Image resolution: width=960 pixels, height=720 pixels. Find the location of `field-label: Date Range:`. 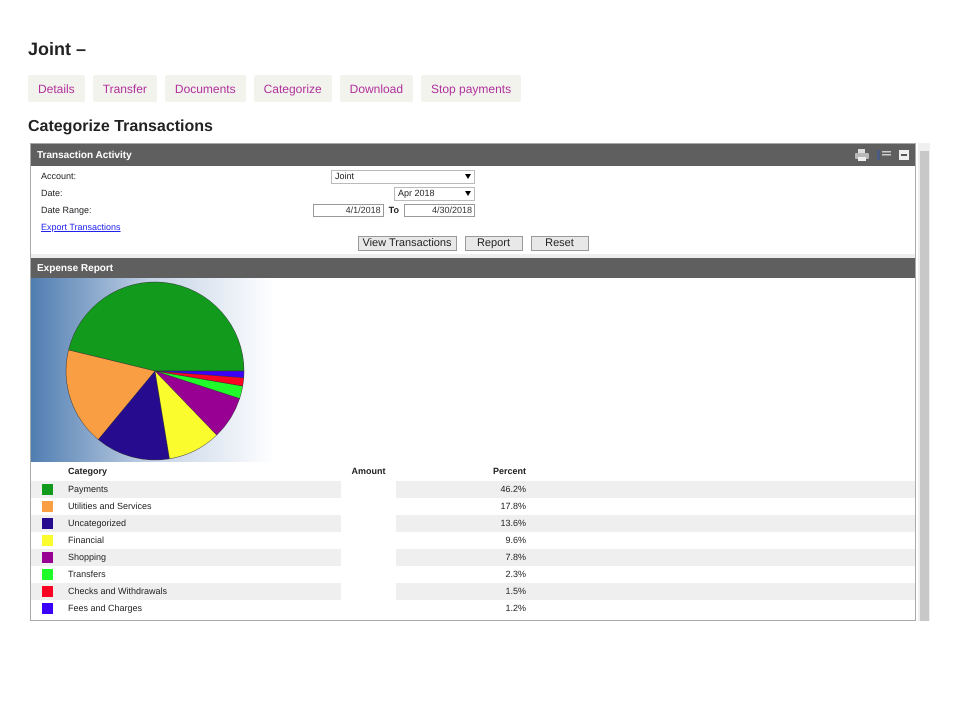

field-label: Date Range: is located at coordinates (66, 210).